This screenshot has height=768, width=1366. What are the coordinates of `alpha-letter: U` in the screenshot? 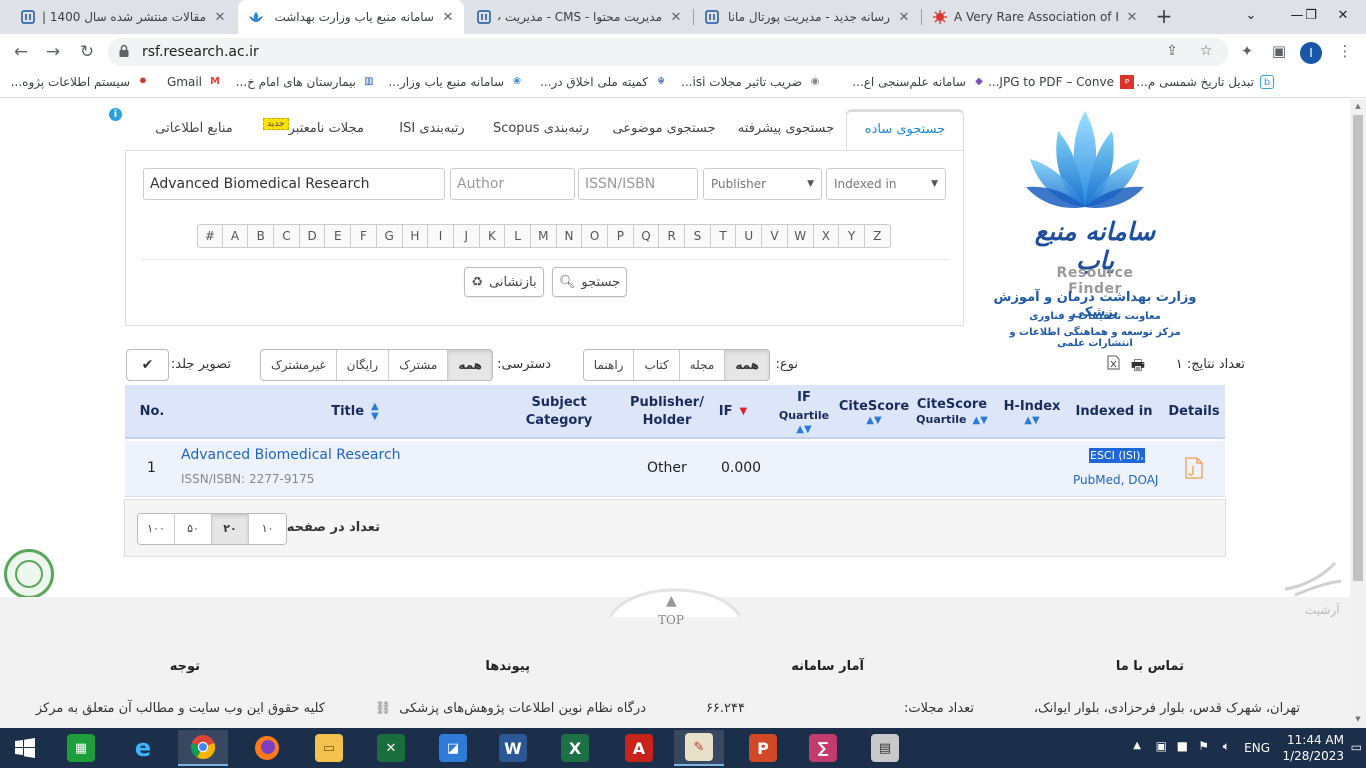 It's located at (749, 236).